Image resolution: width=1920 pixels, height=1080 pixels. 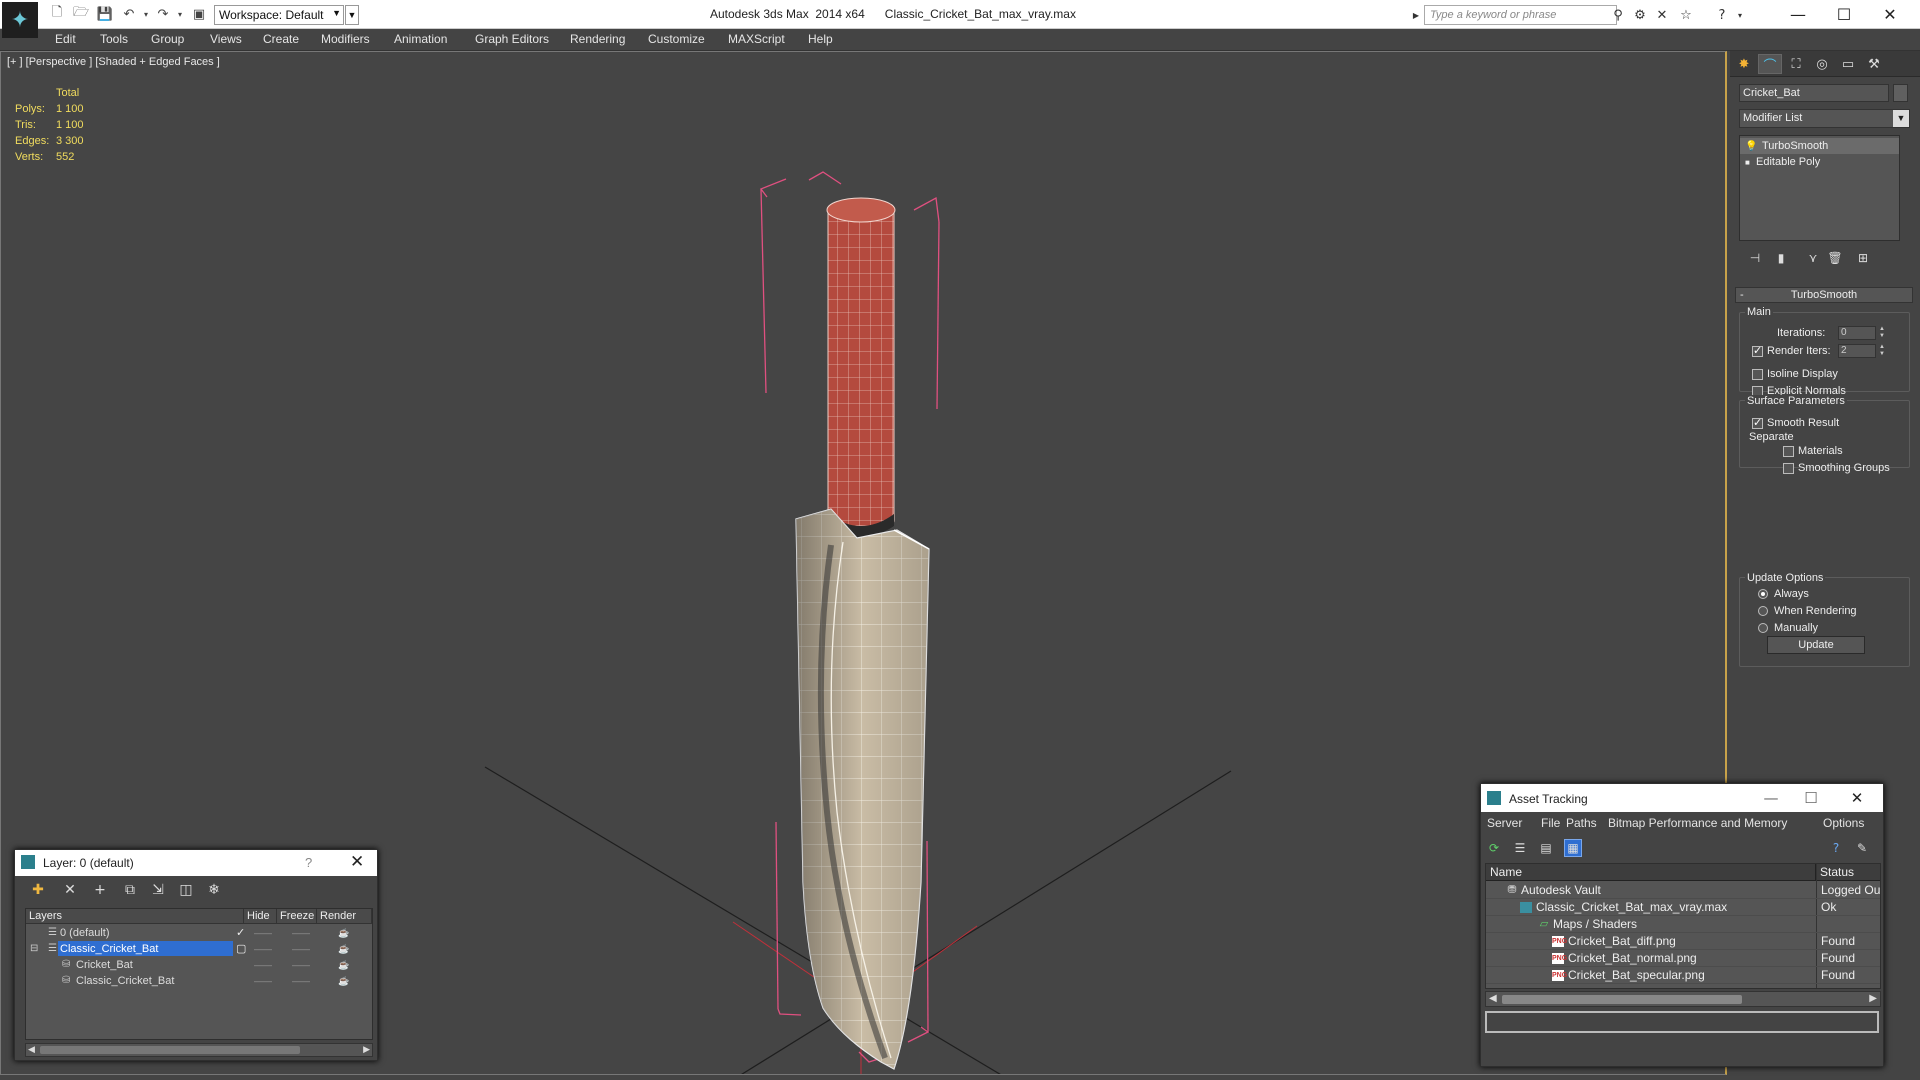 I want to click on project-folder-icon: ▣, so click(x=199, y=14).